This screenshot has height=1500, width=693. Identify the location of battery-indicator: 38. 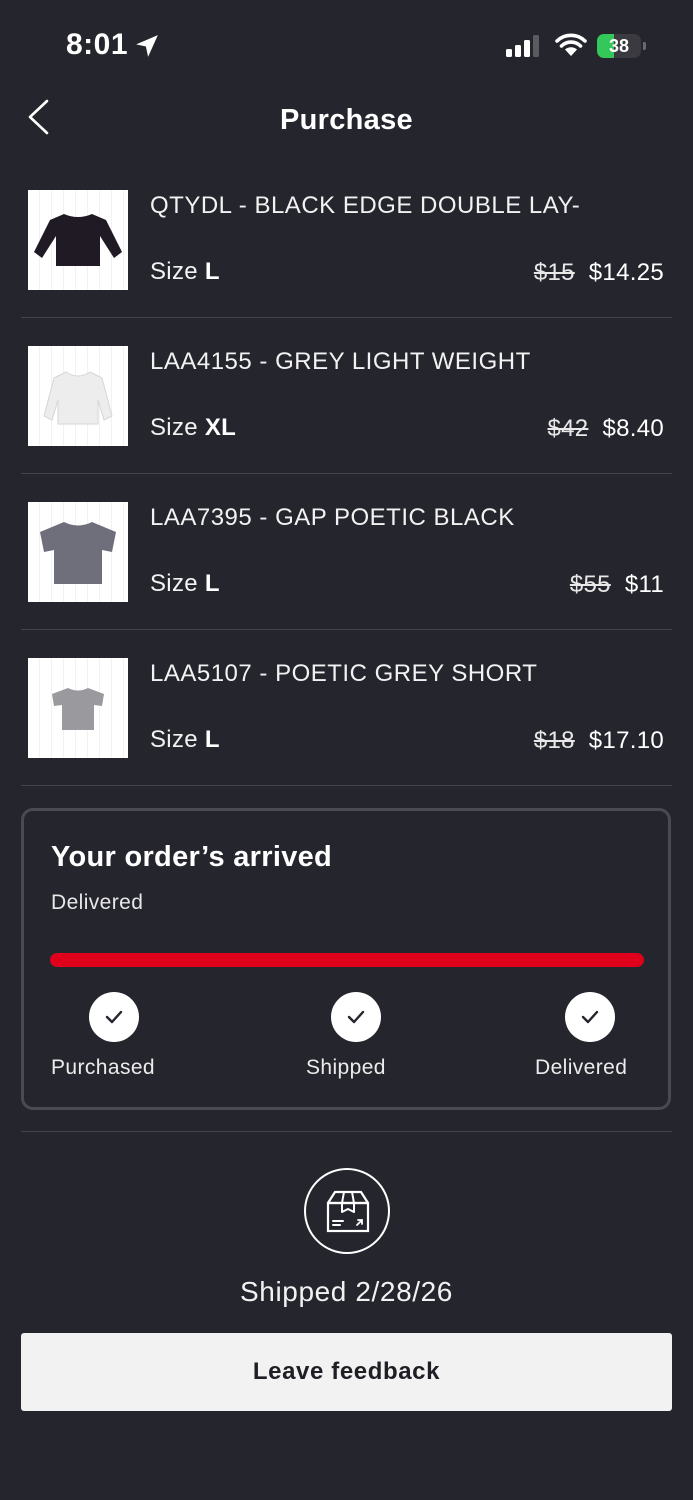
(622, 46).